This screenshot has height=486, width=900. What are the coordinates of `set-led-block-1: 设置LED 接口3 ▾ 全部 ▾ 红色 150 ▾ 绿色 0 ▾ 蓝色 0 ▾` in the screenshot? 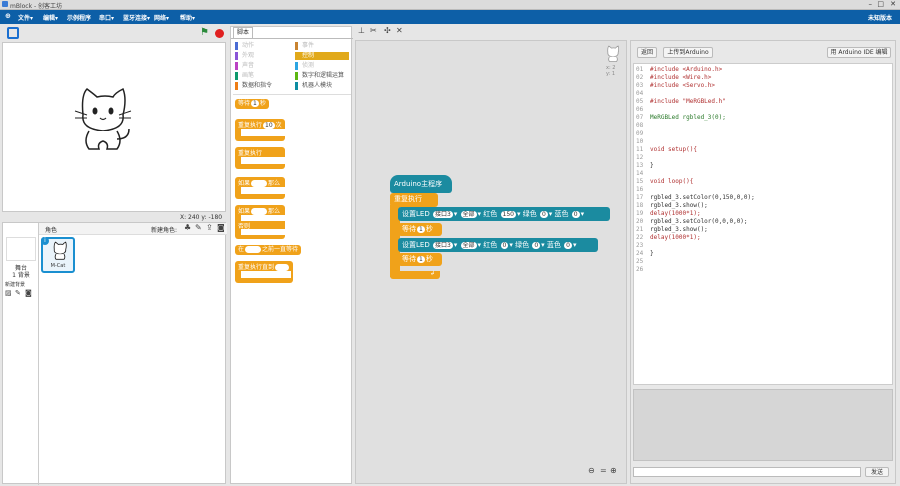 It's located at (504, 214).